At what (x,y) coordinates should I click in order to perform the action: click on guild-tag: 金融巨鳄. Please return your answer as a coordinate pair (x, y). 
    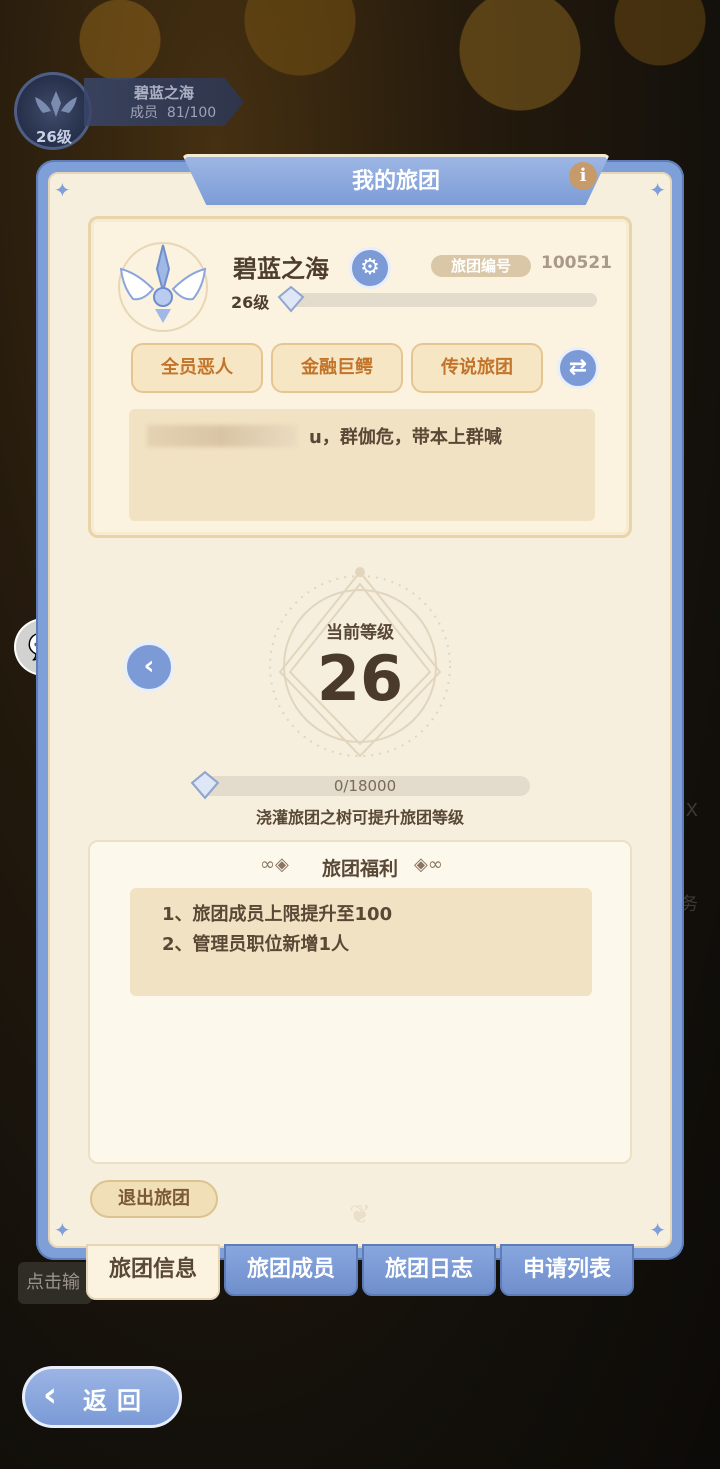
    Looking at the image, I should click on (337, 368).